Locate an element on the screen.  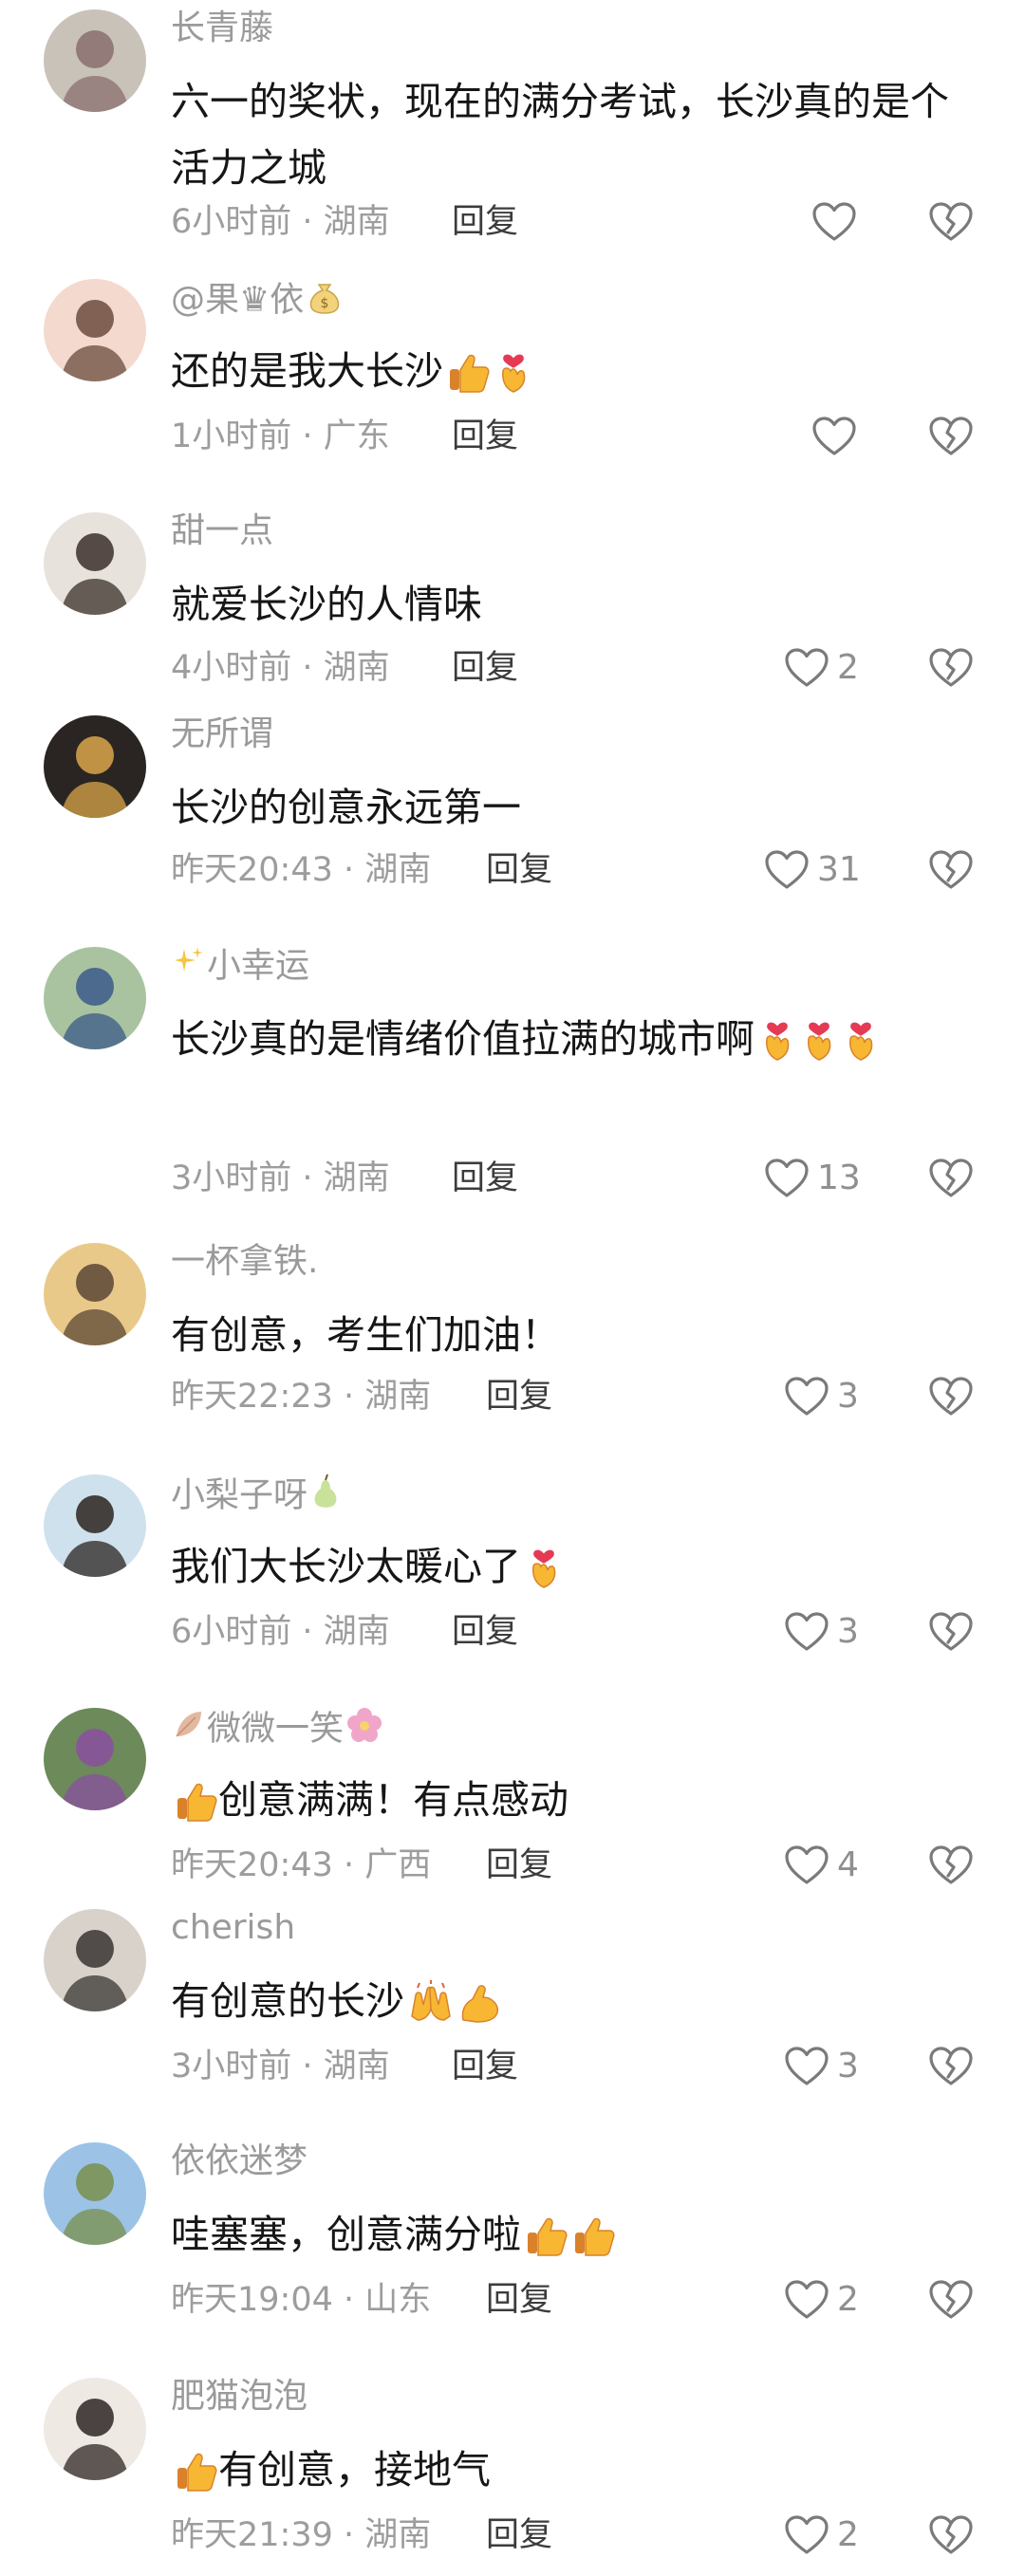
username-text: 微微一笑 is located at coordinates (276, 1729).